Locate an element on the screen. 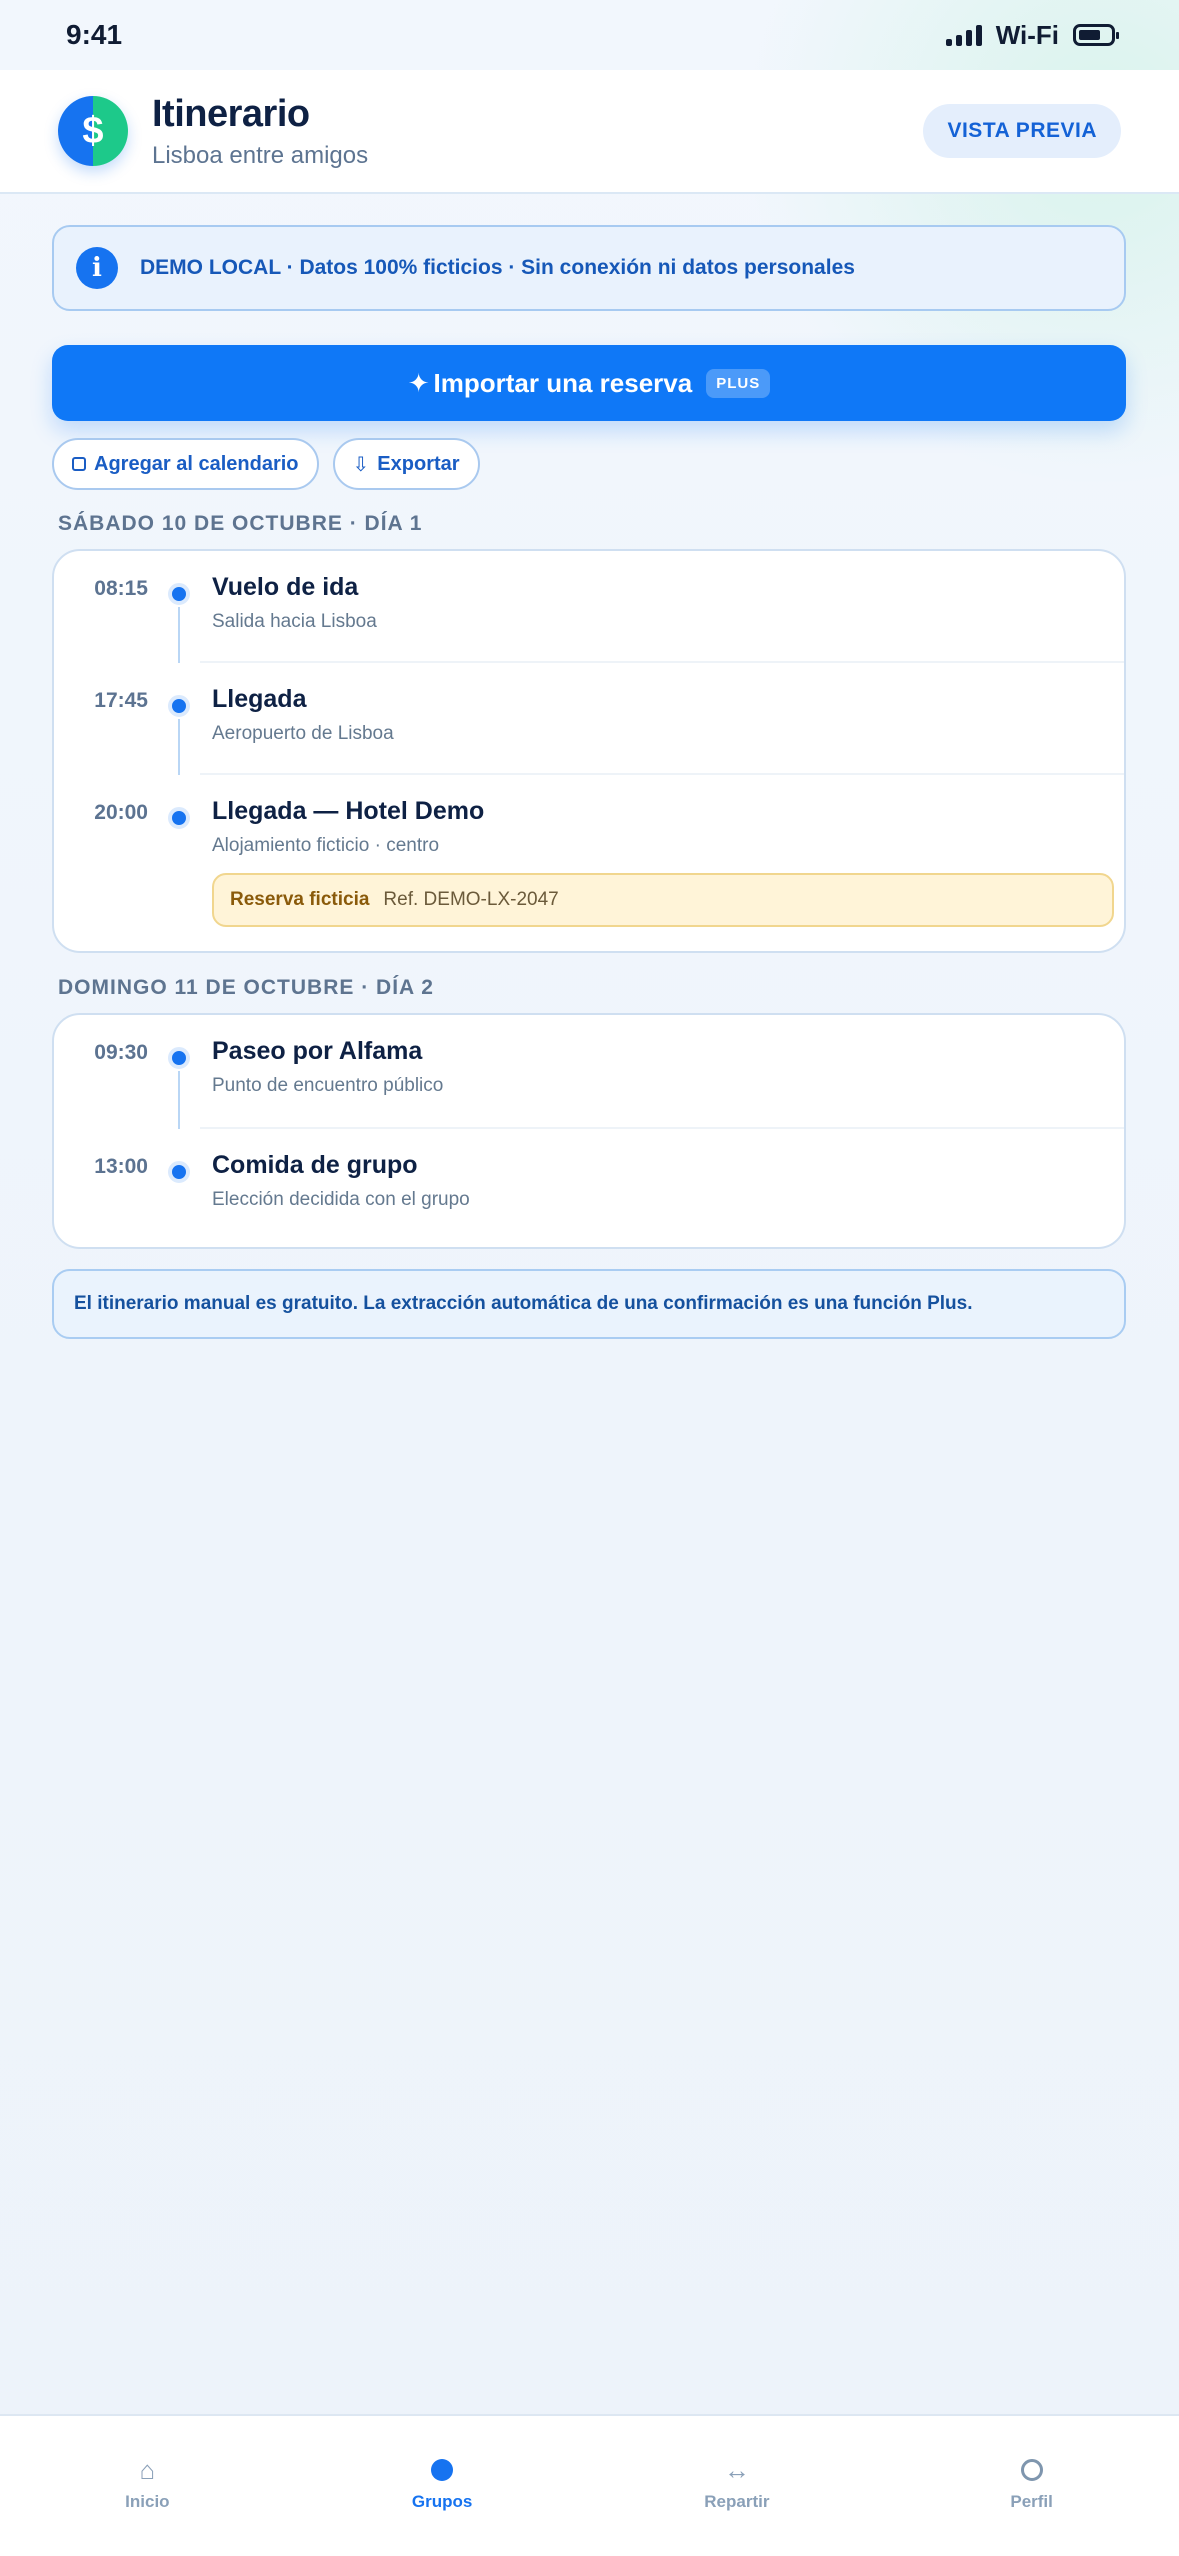 The height and width of the screenshot is (2556, 1179). tab-perfil: Perfil is located at coordinates (1031, 2486).